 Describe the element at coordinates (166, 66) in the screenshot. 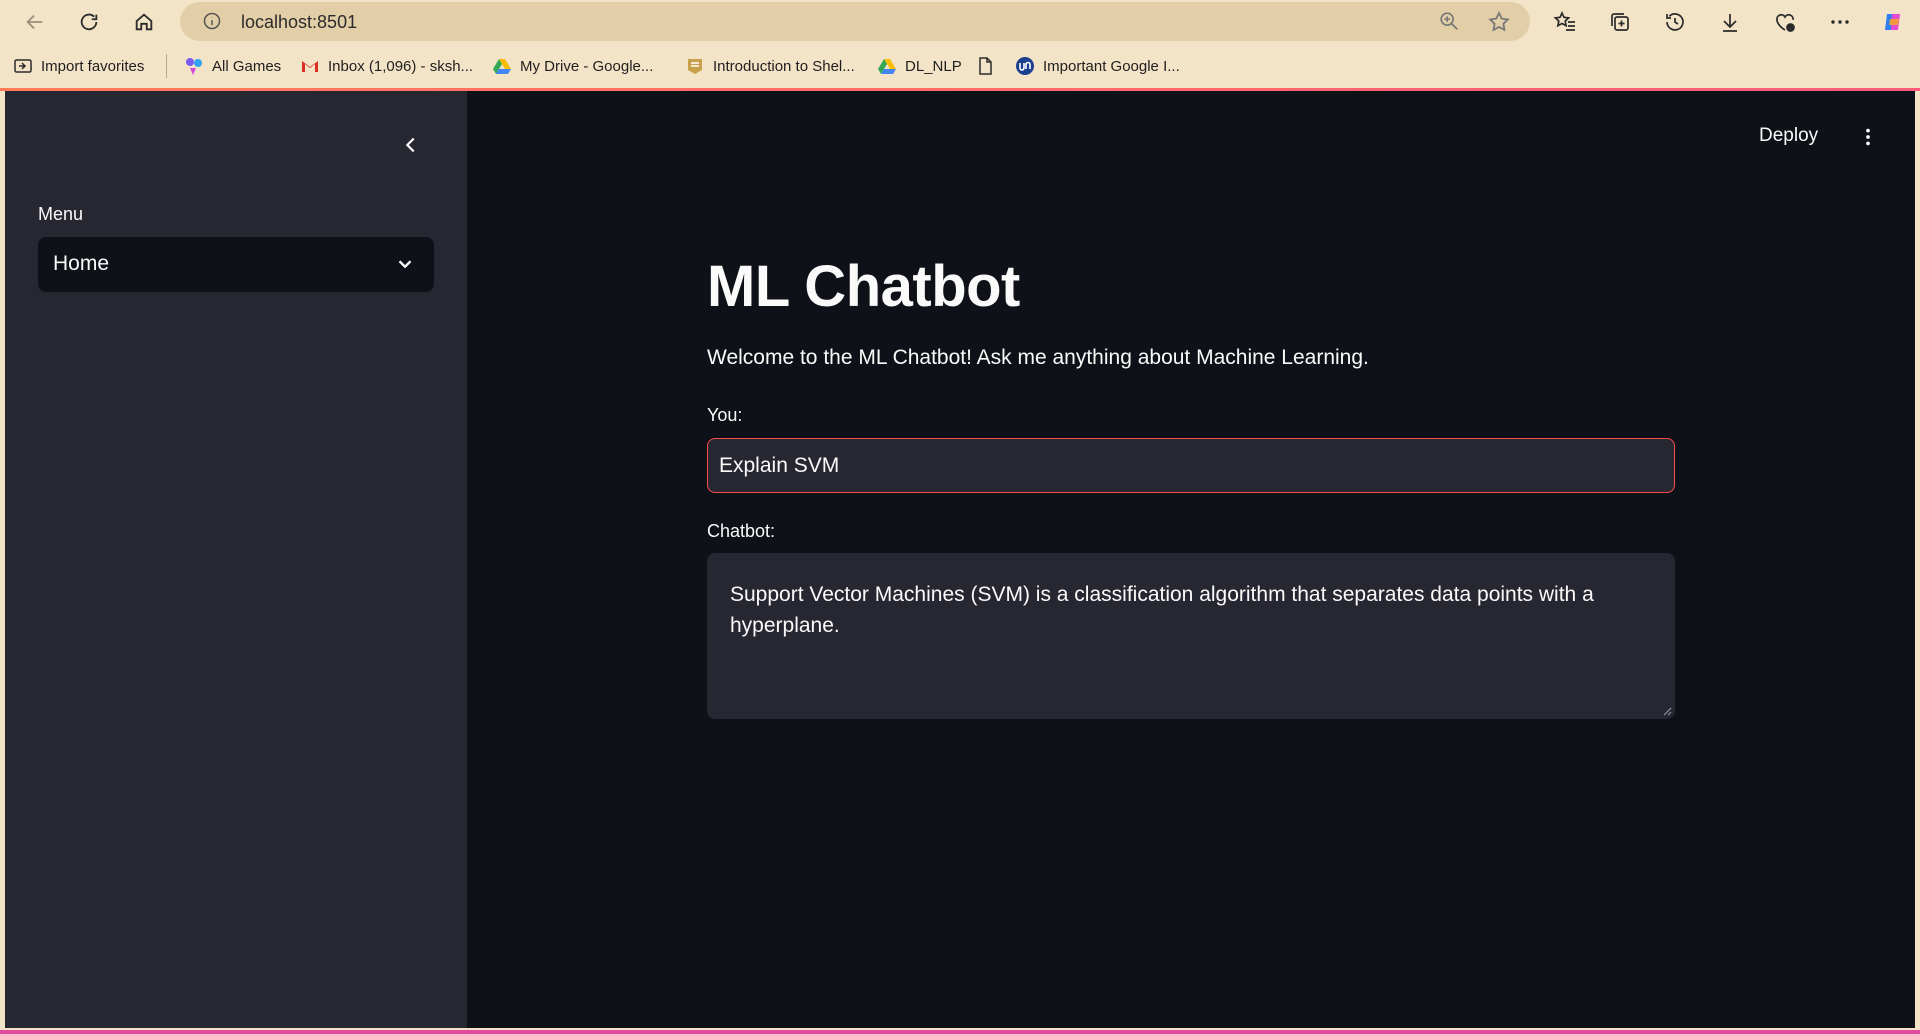

I see `bookmark-separator` at that location.